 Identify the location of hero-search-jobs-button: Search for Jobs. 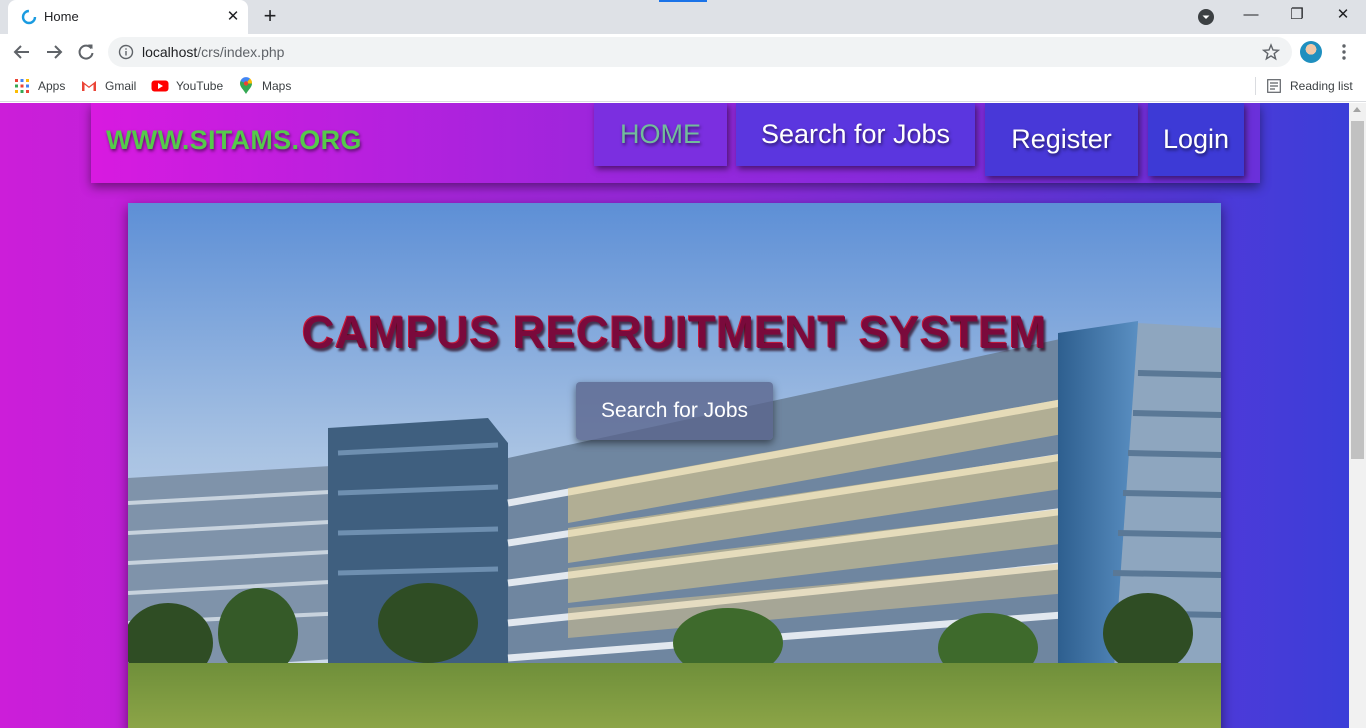
(674, 411).